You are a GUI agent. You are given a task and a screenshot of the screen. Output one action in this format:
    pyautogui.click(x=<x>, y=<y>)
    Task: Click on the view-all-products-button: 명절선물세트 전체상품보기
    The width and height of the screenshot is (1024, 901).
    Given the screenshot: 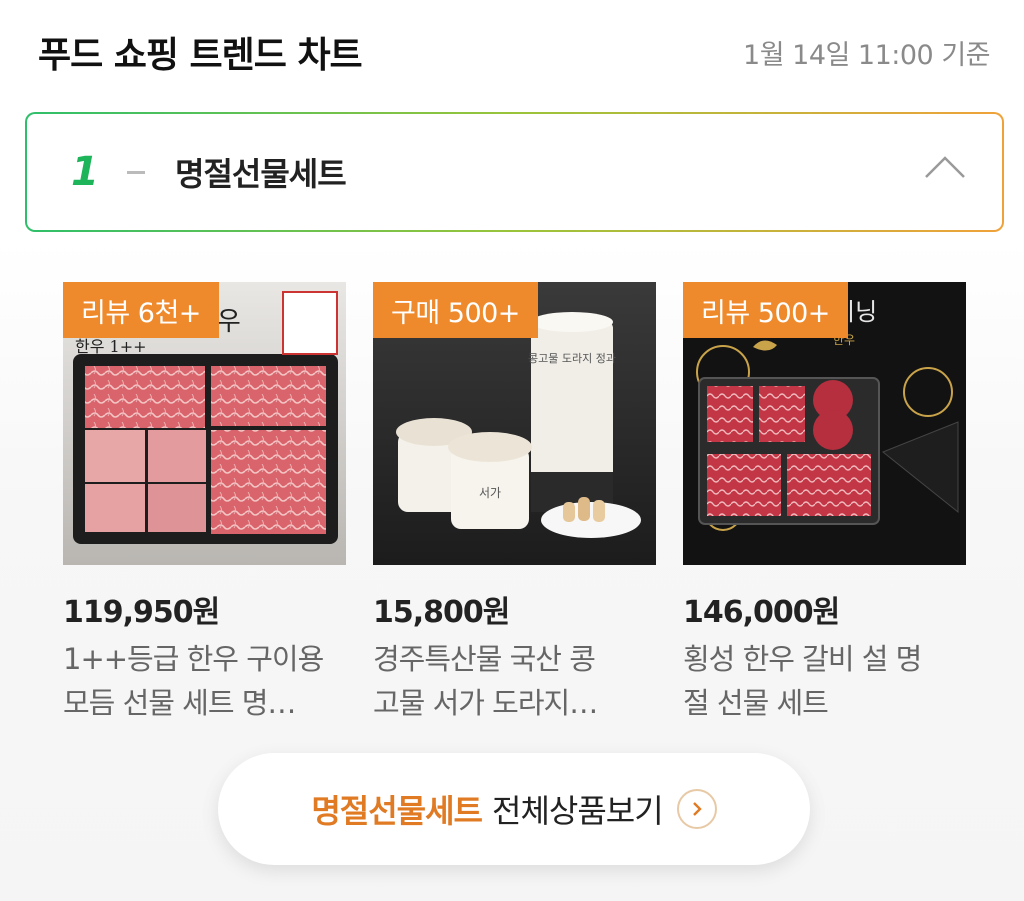 What is the action you would take?
    pyautogui.click(x=514, y=809)
    